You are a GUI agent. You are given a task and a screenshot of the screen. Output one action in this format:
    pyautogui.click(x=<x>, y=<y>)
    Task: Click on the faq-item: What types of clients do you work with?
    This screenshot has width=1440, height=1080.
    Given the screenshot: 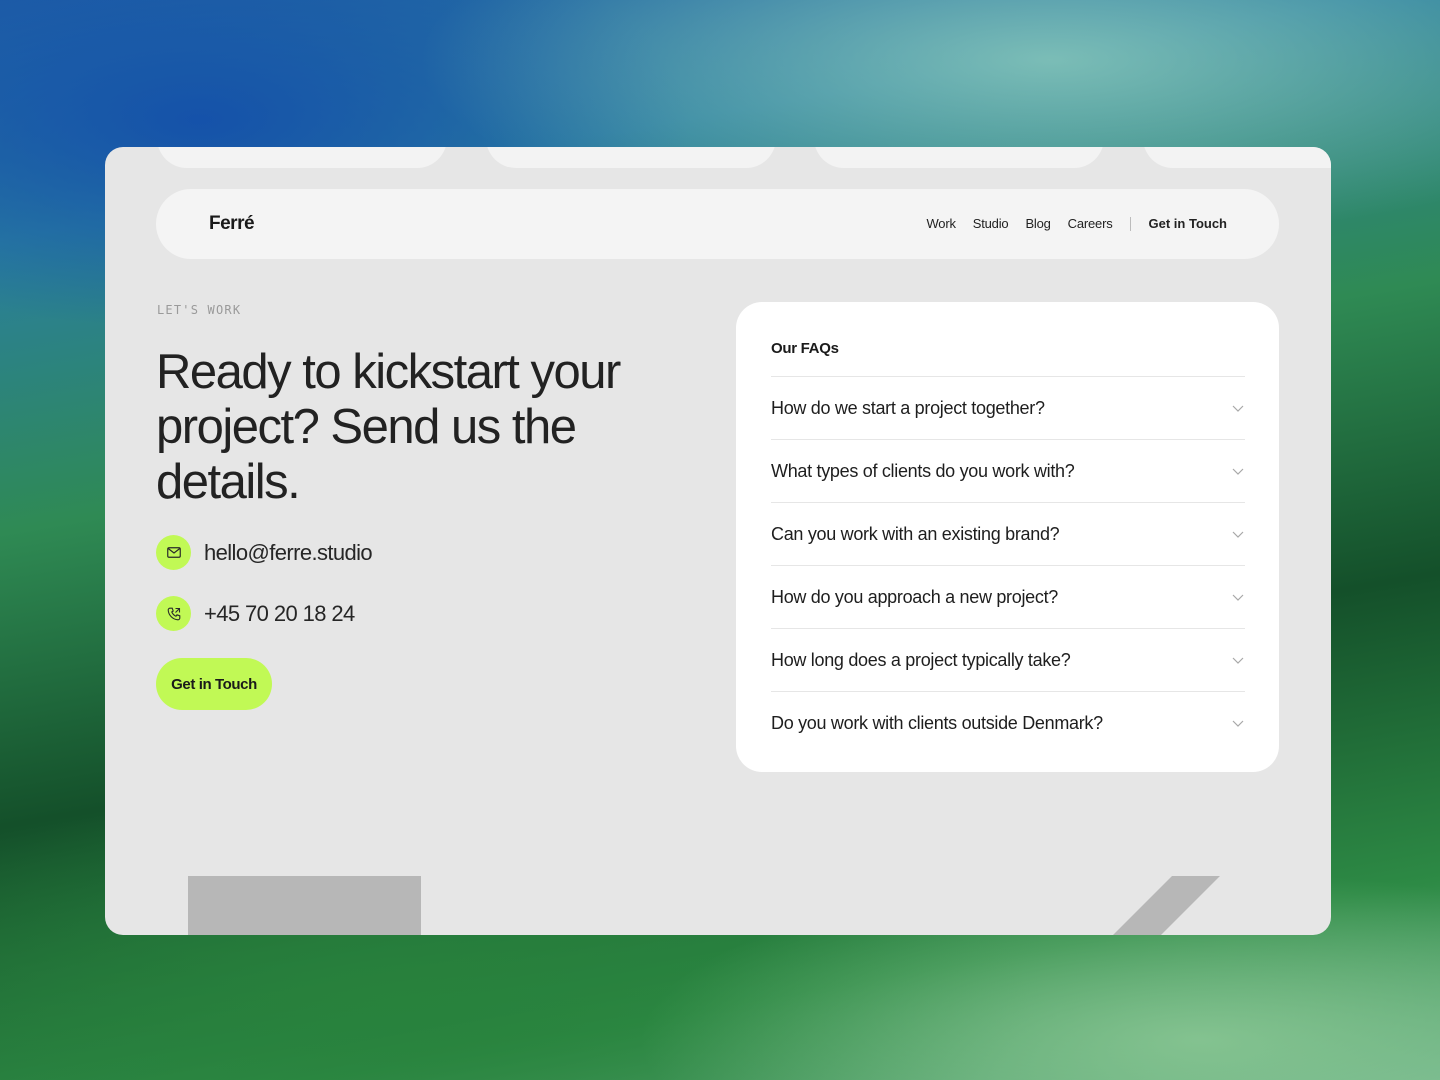 What is the action you would take?
    pyautogui.click(x=1008, y=470)
    